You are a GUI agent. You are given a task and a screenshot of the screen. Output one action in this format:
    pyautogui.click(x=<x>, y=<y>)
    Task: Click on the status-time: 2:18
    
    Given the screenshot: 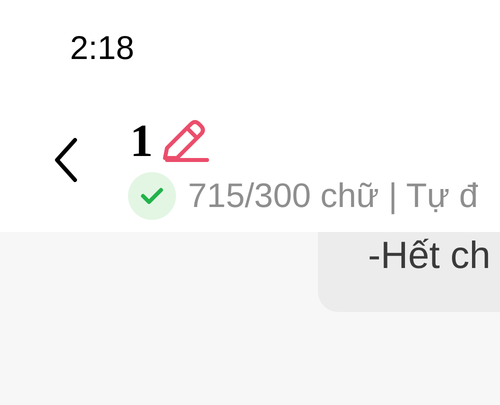 What is the action you would take?
    pyautogui.click(x=102, y=47)
    